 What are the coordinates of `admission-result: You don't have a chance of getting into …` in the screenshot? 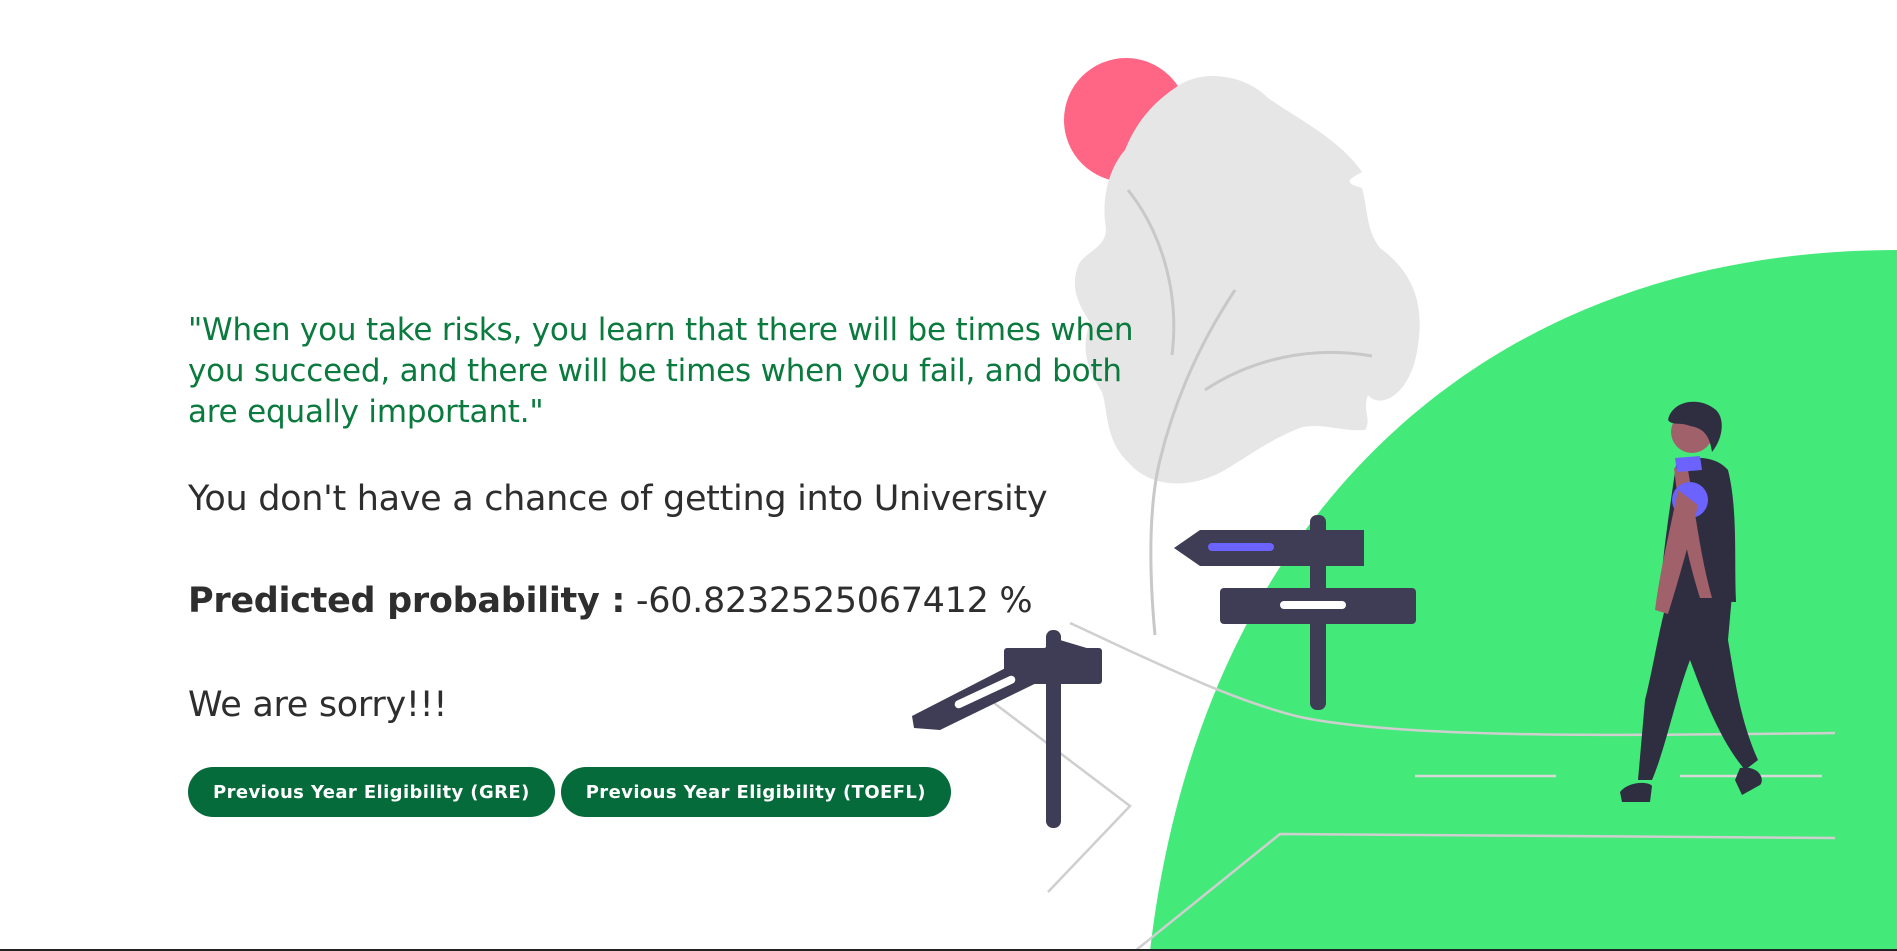 It's located at (618, 499).